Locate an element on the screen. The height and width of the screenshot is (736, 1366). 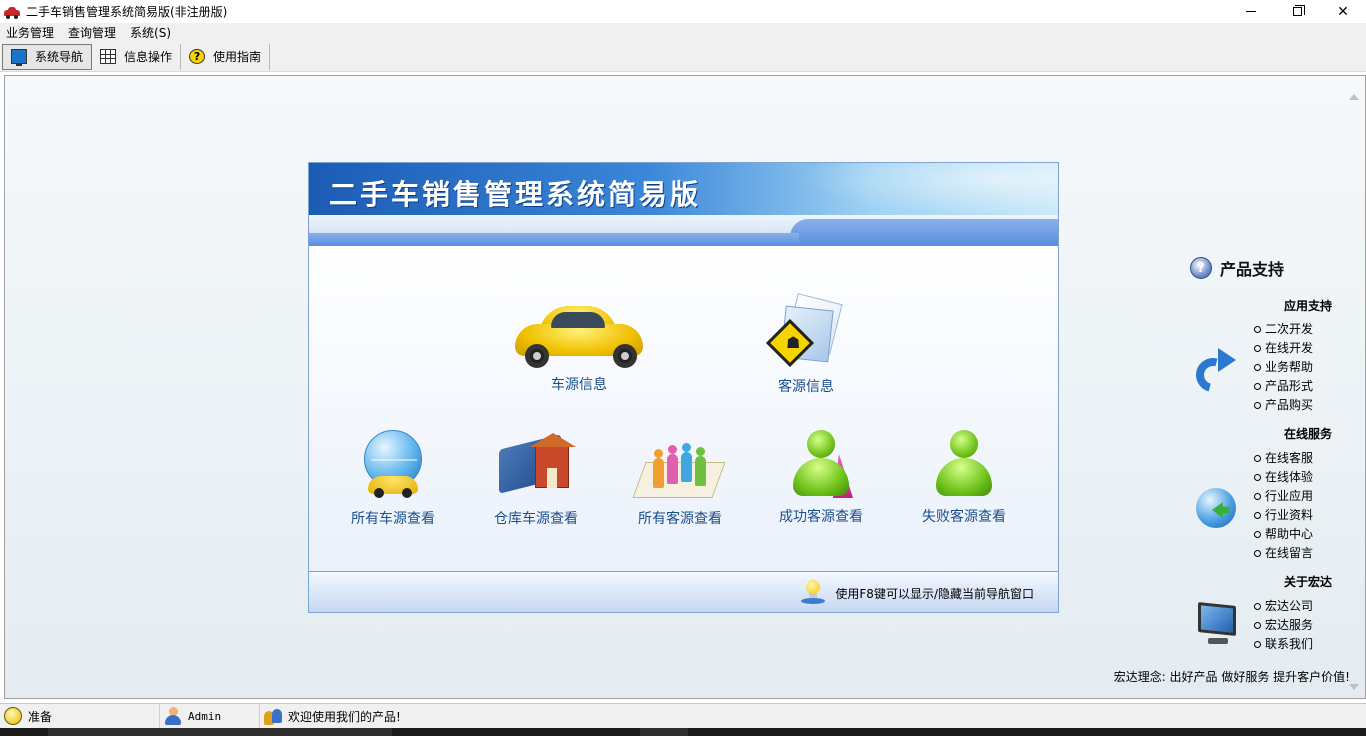
nav-failed-customers: 失败客源查看 is located at coordinates (964, 478).